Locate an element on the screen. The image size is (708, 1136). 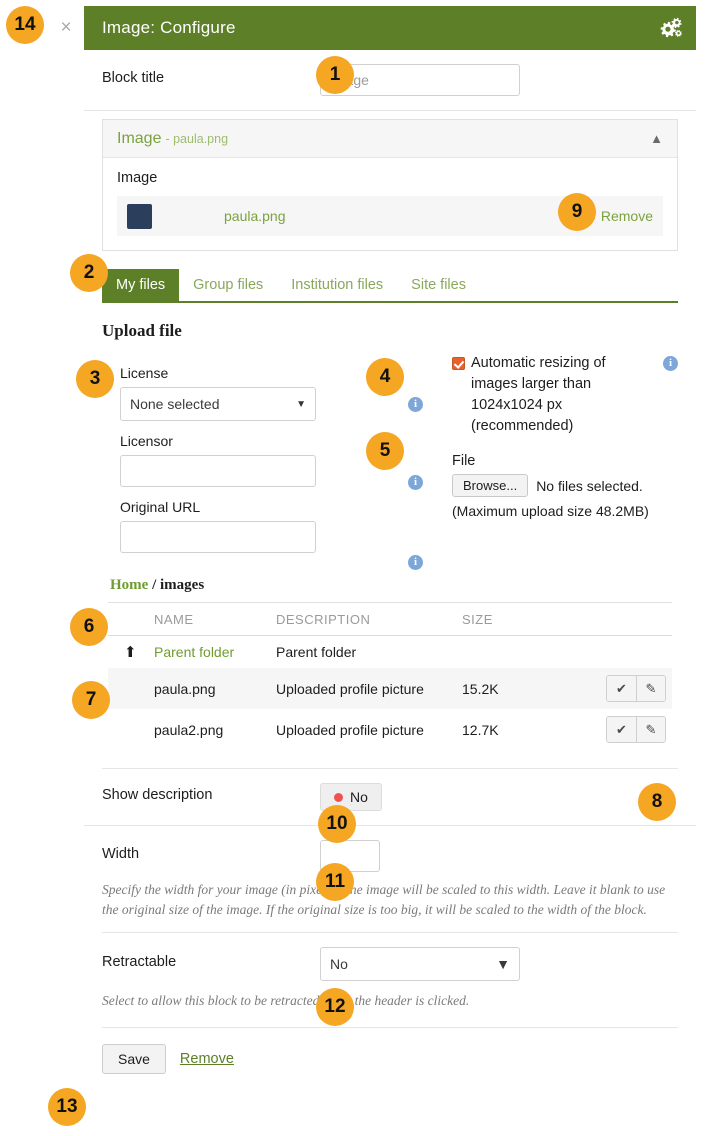
licensor-input is located at coordinates (218, 471).